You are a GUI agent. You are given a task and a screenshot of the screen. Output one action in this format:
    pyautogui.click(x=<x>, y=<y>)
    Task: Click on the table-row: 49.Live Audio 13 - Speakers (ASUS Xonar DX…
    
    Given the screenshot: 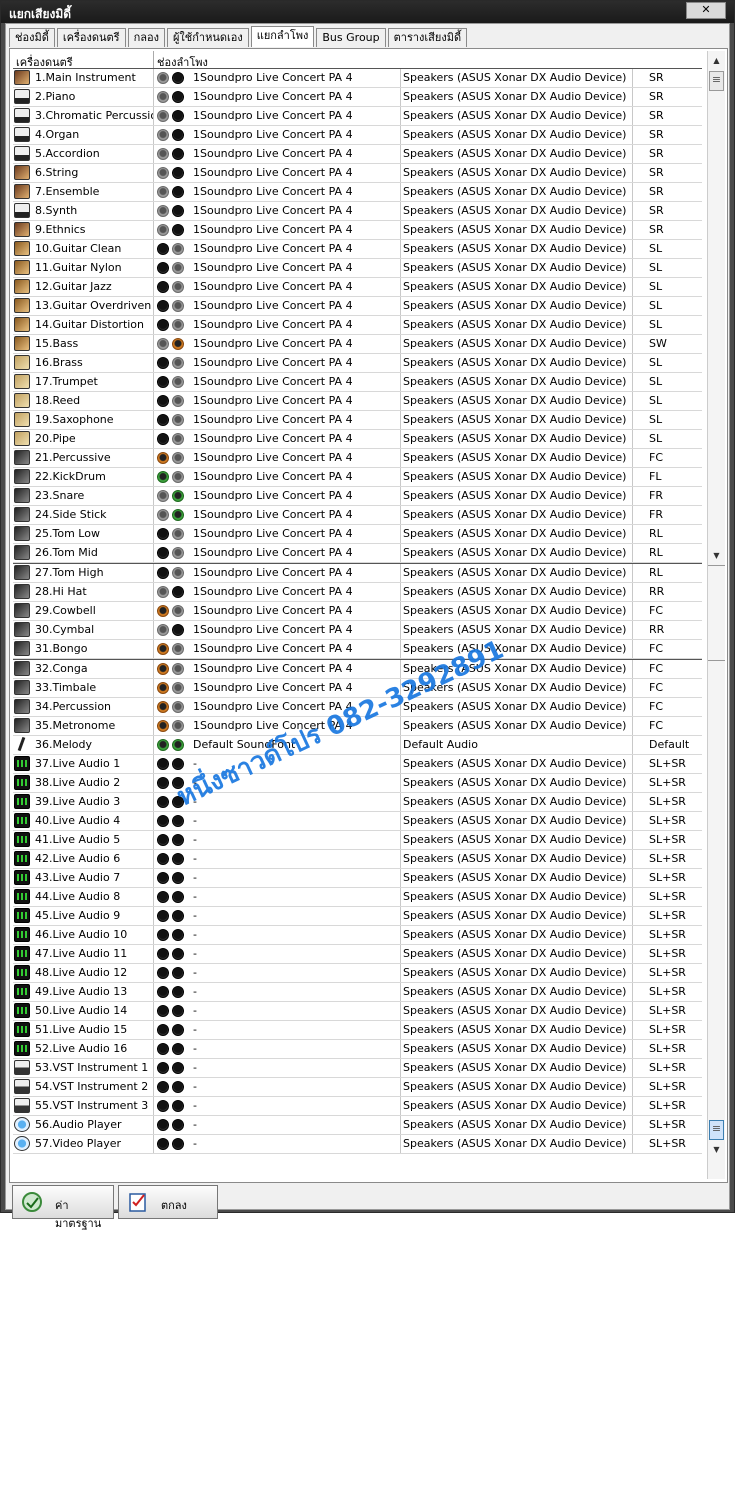 What is the action you would take?
    pyautogui.click(x=357, y=992)
    